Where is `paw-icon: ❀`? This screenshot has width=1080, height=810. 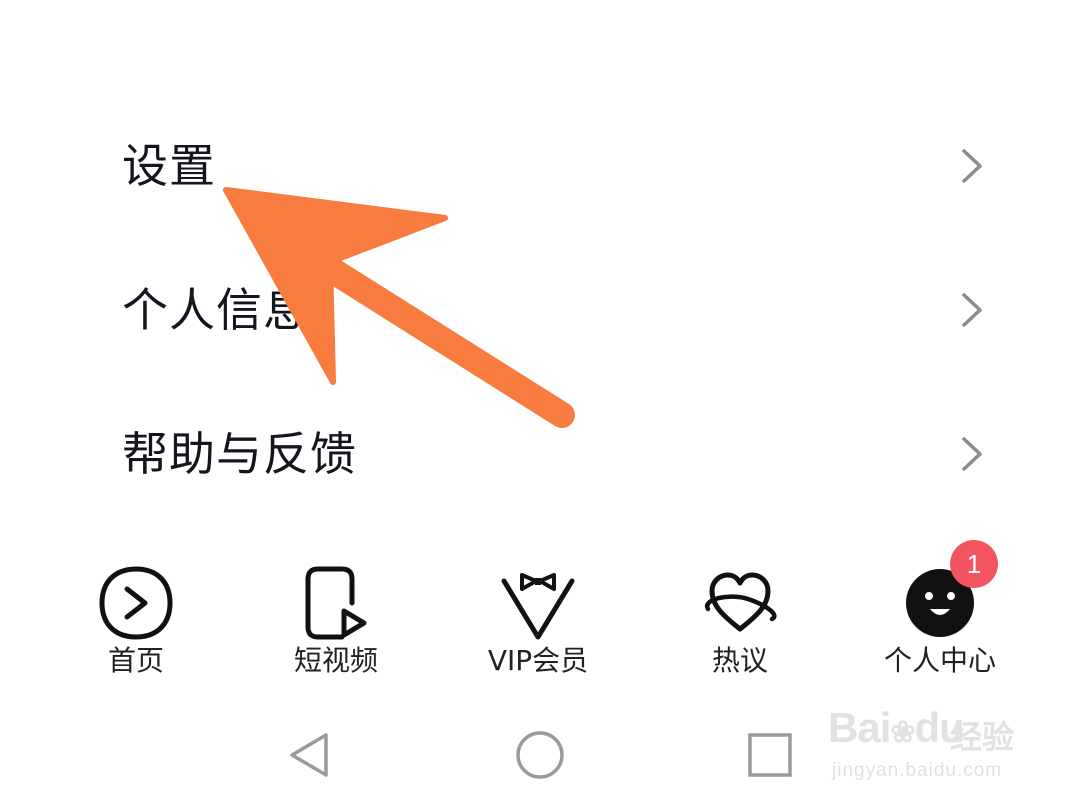
paw-icon: ❀ is located at coordinates (902, 732).